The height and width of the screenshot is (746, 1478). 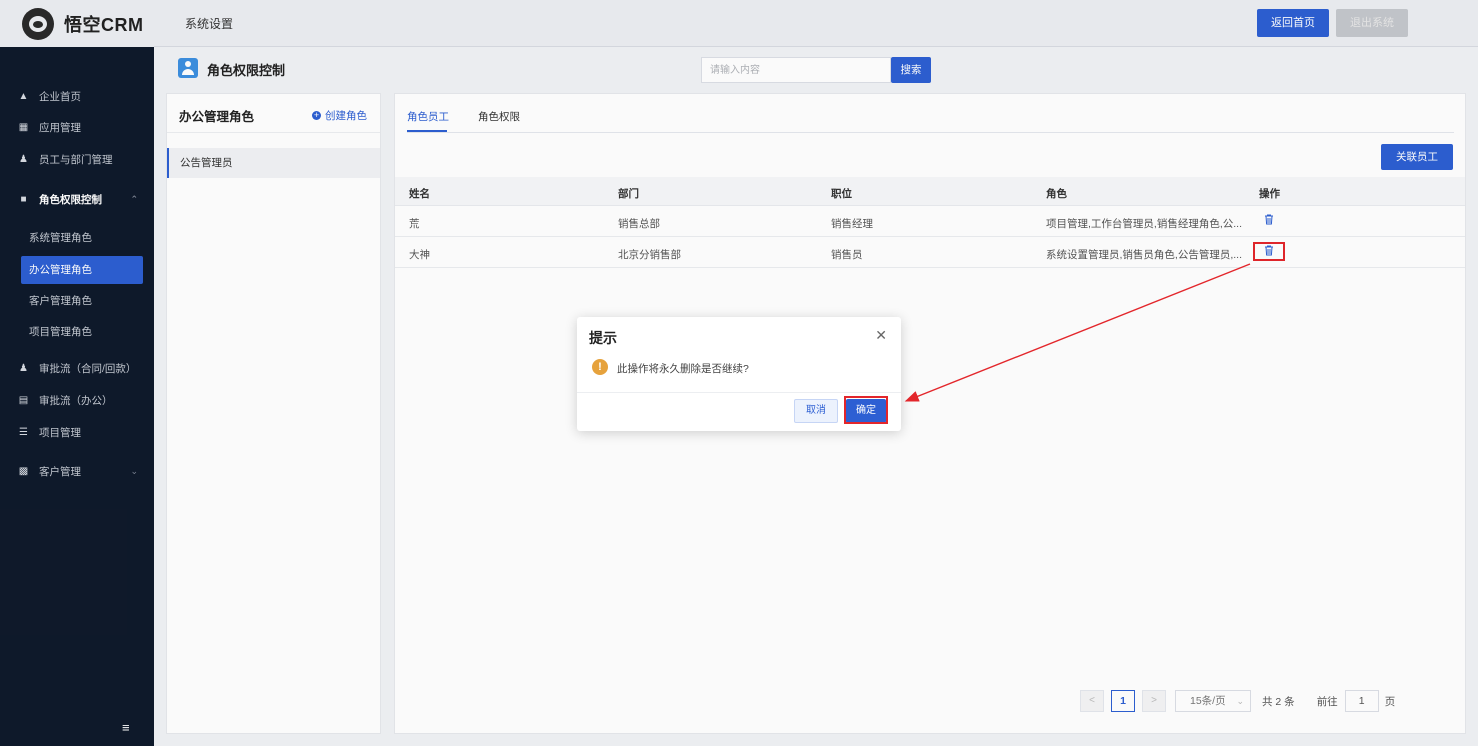 What do you see at coordinates (600, 367) in the screenshot?
I see `warning-icon: !` at bounding box center [600, 367].